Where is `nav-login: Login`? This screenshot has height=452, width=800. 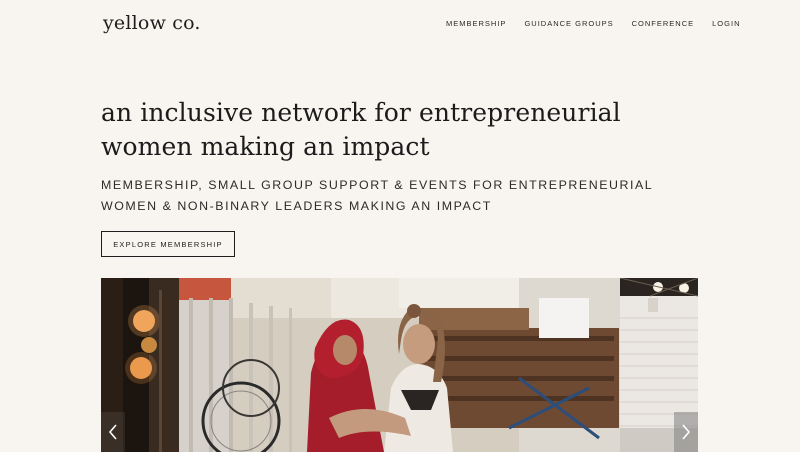 nav-login: Login is located at coordinates (726, 23).